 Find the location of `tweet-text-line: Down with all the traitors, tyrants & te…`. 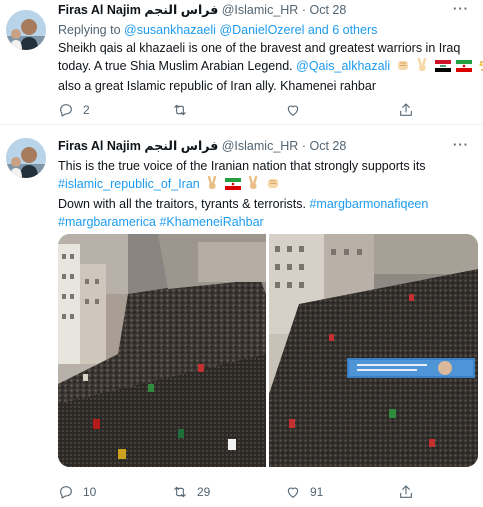

tweet-text-line: Down with all the traitors, tyrants & te… is located at coordinates (265, 204).